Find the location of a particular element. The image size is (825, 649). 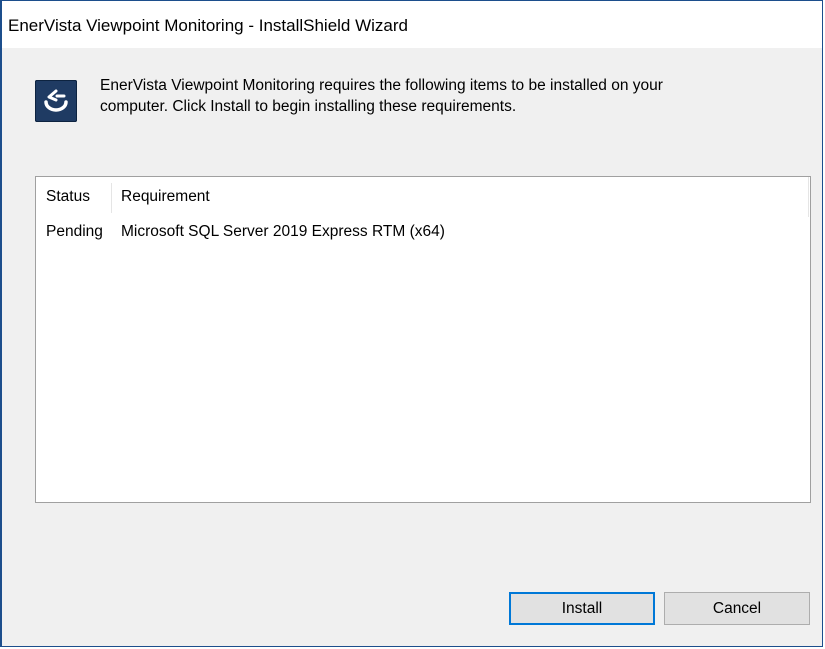

column-header-requirement: Requirement is located at coordinates (165, 197).